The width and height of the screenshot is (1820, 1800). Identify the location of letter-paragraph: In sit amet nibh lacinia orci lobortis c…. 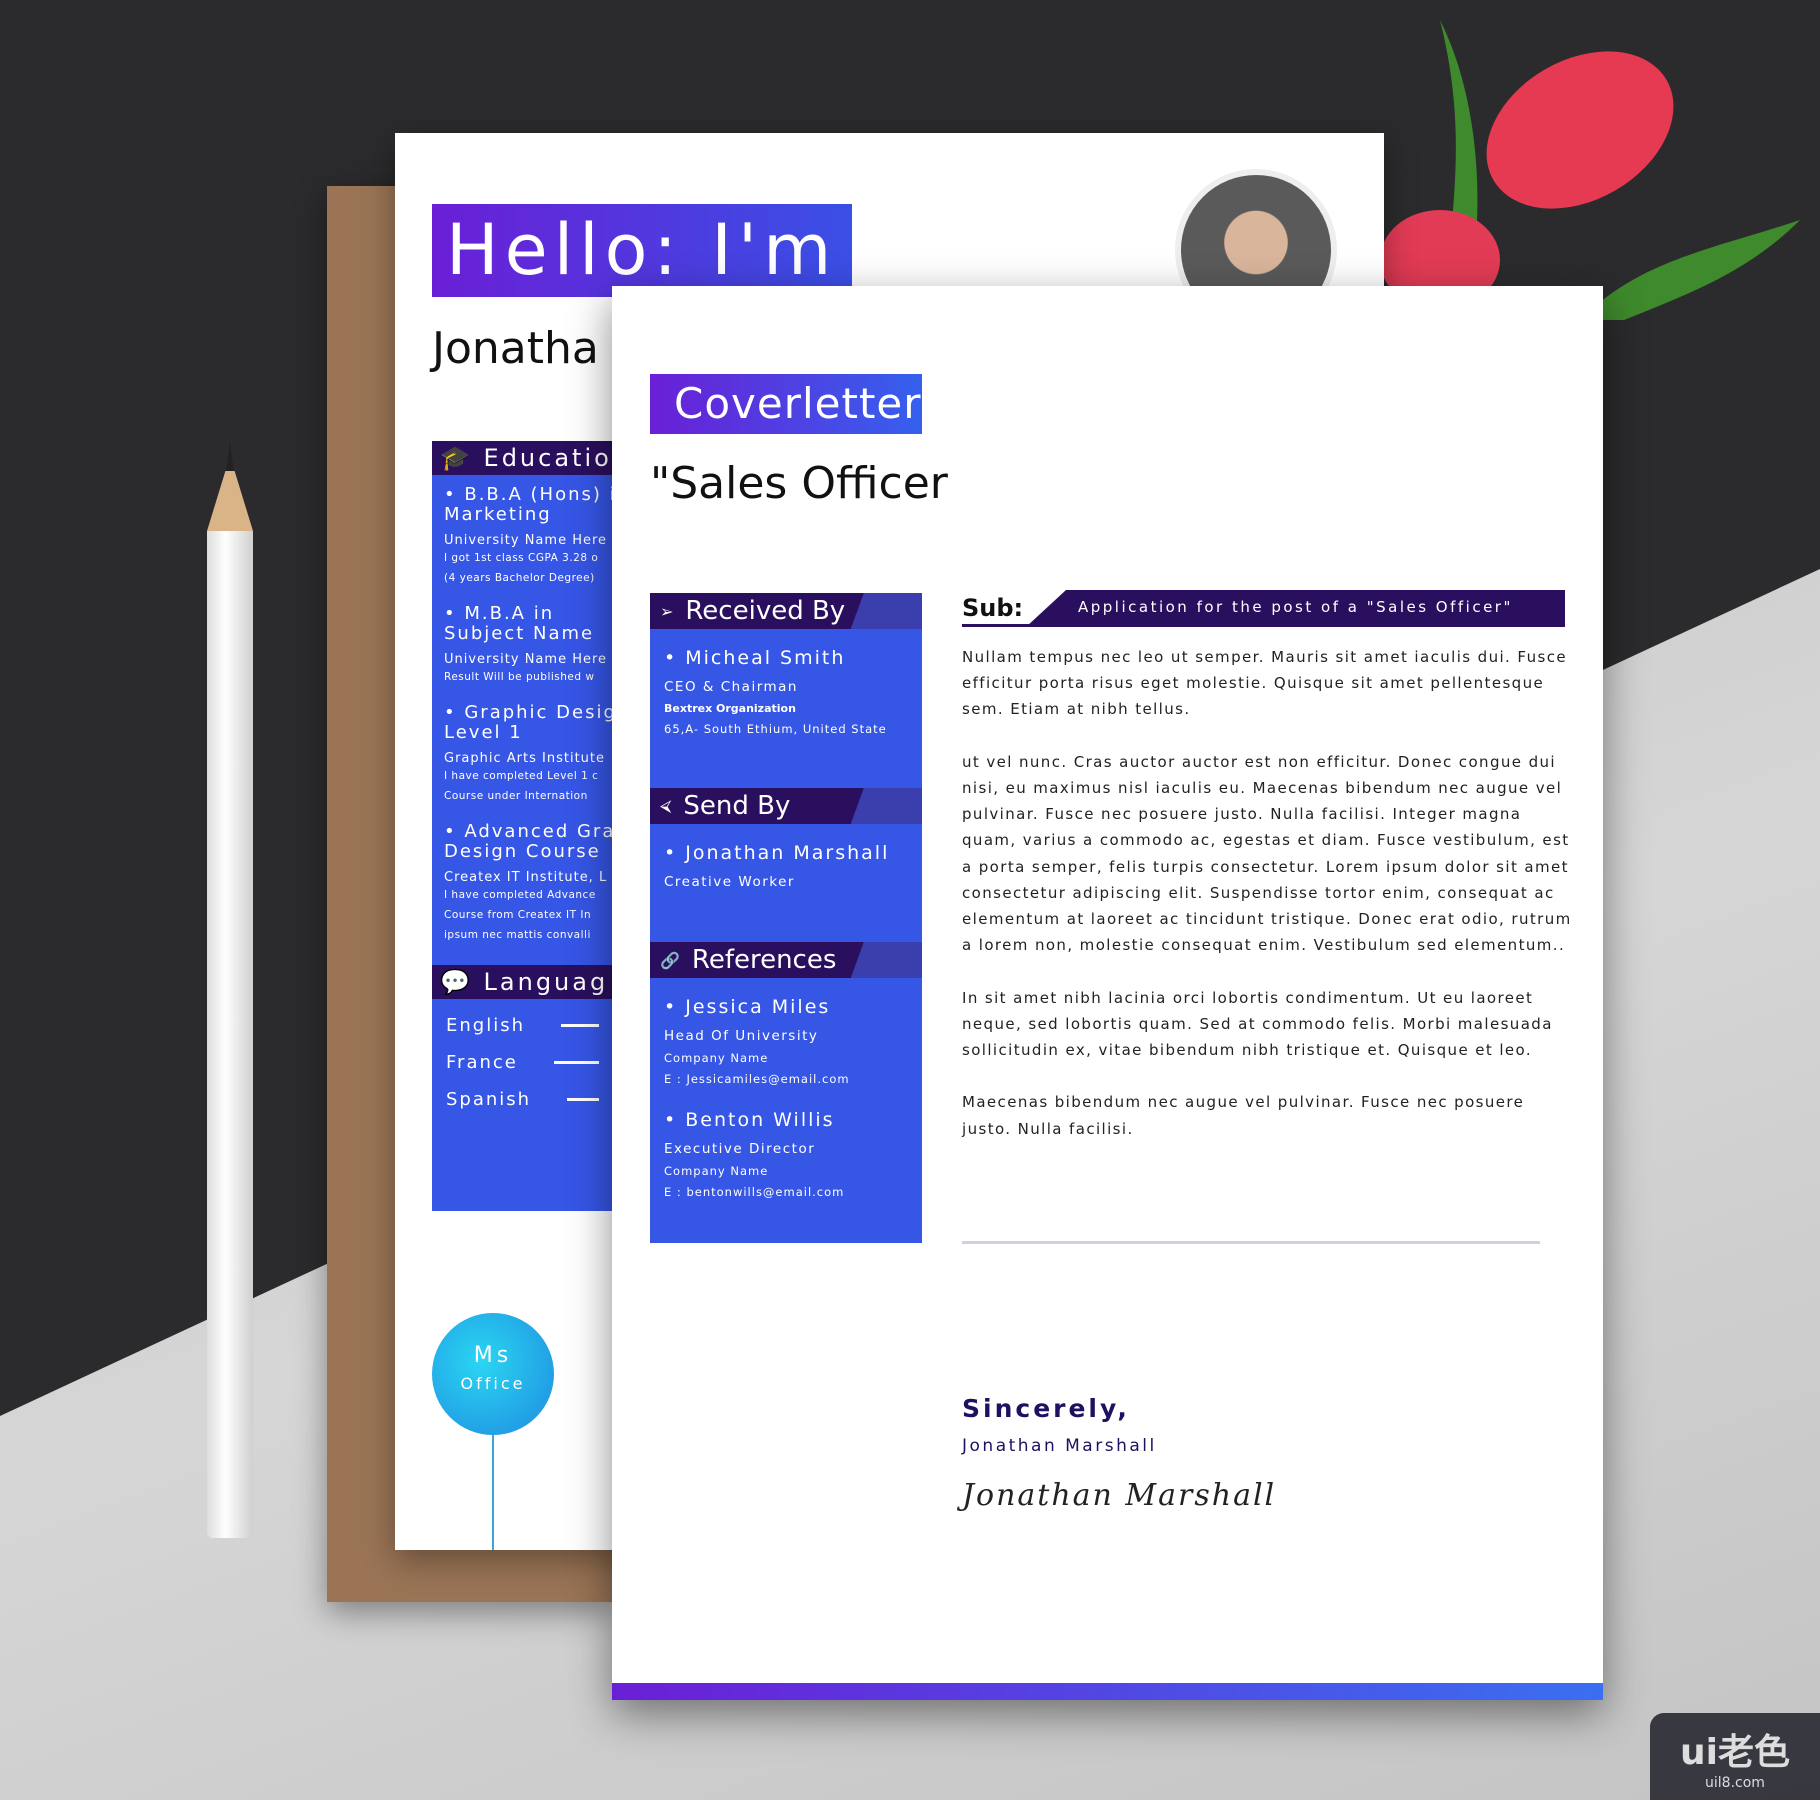
(1257, 1024).